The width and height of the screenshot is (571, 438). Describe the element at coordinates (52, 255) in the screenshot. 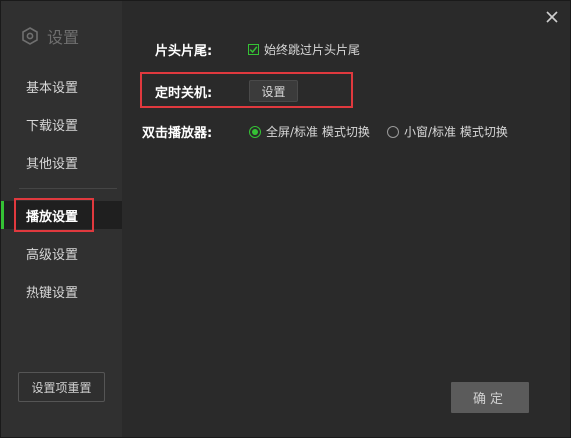

I see `sidebar-item-label: 高级设置` at that location.